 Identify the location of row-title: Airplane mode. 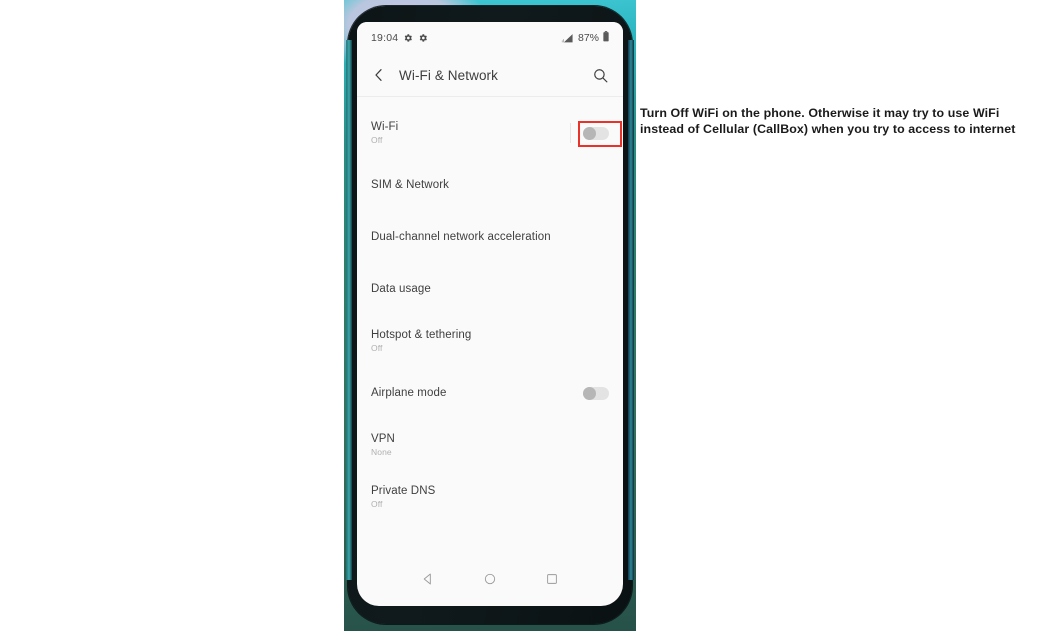
(409, 393).